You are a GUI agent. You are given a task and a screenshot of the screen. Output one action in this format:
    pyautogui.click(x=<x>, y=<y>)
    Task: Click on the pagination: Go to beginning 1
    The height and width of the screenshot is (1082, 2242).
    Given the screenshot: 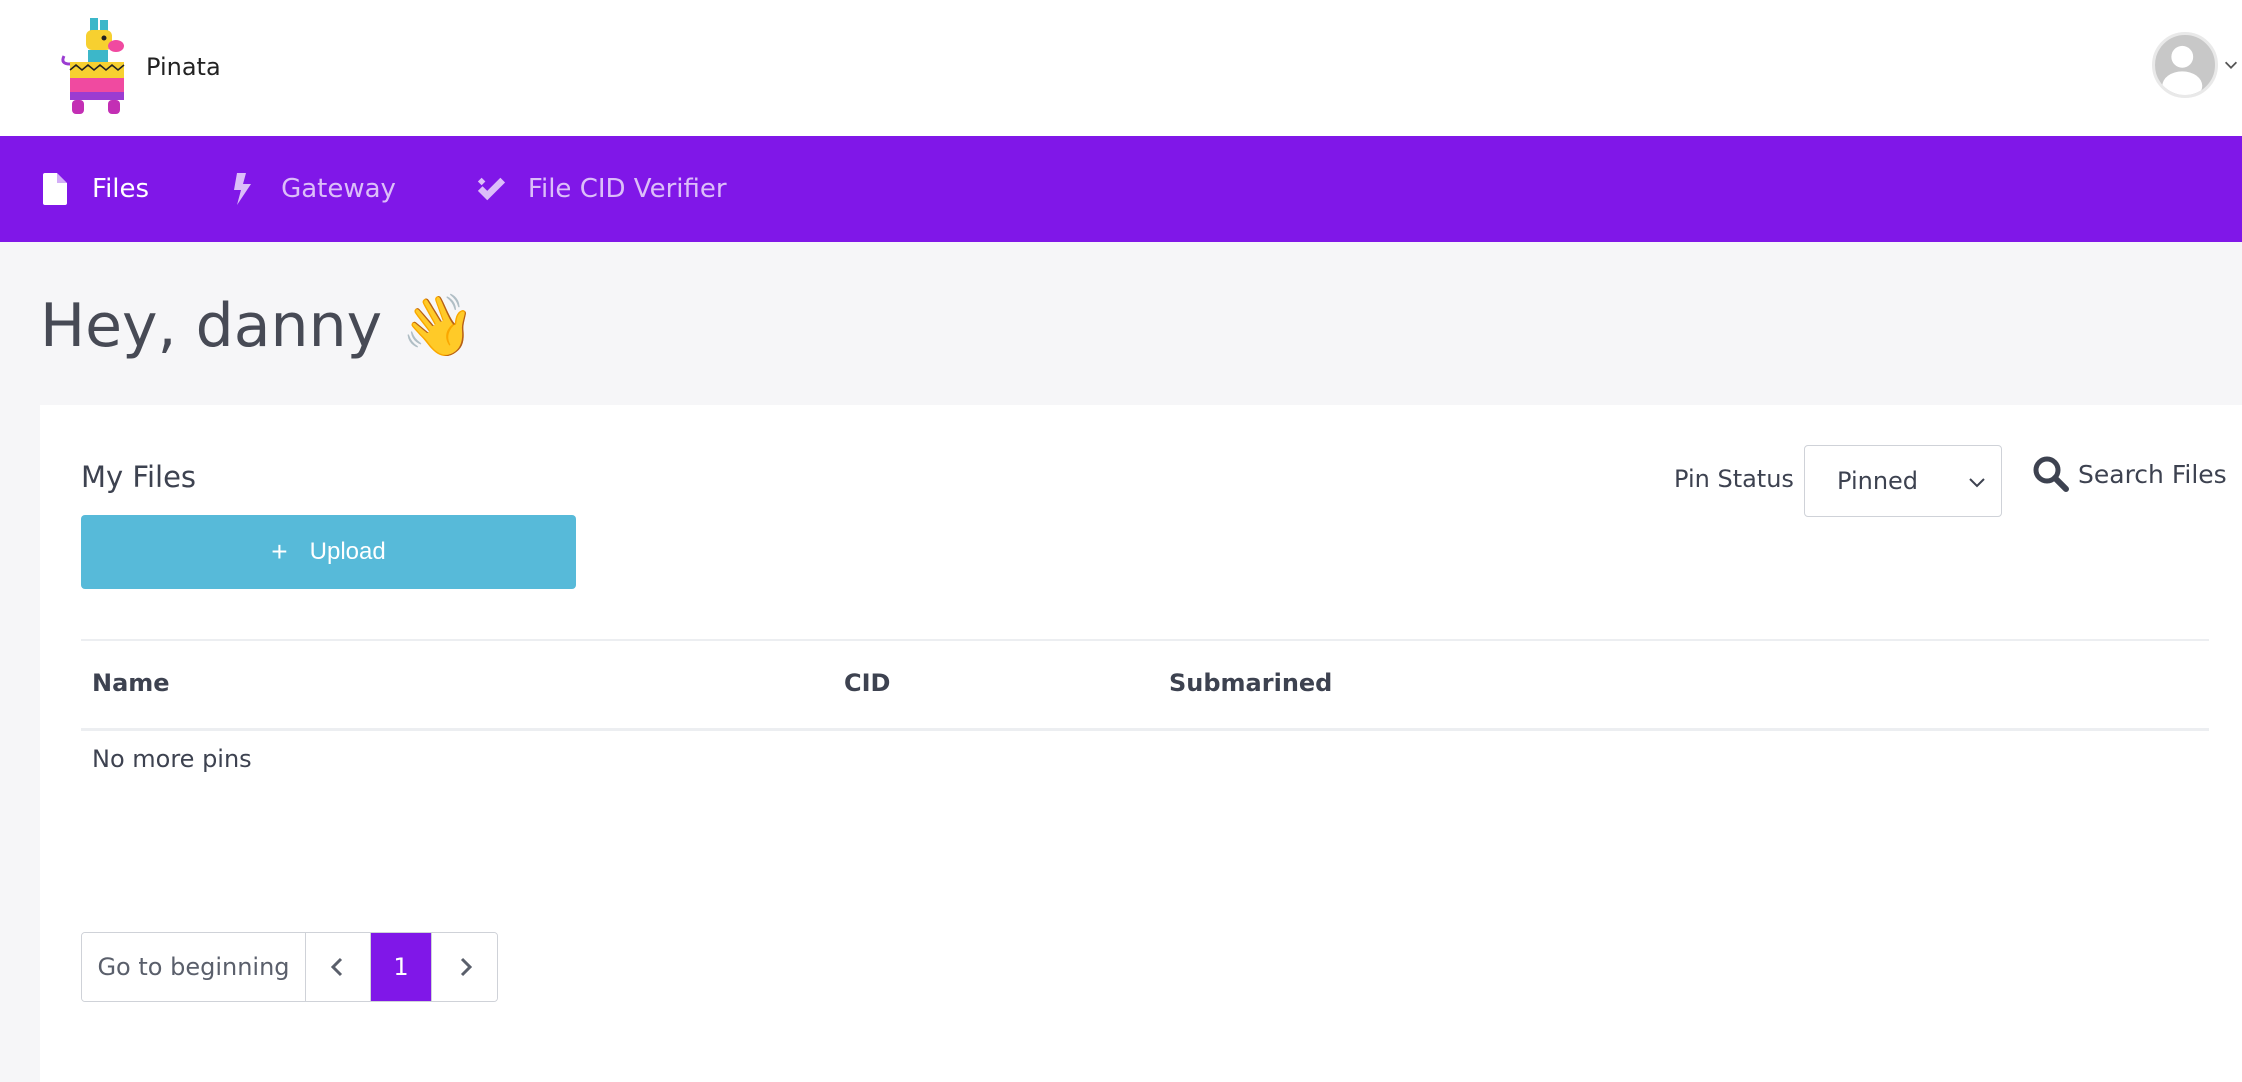 What is the action you would take?
    pyautogui.click(x=289, y=967)
    